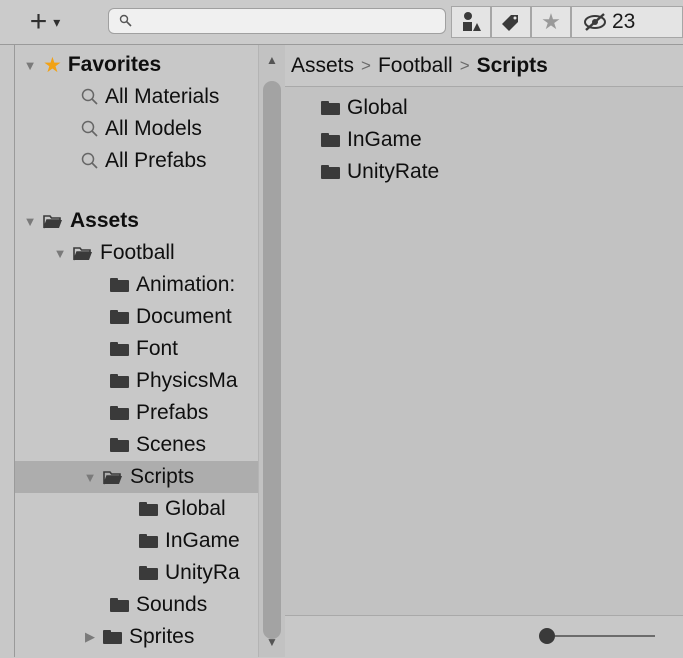  What do you see at coordinates (153, 128) in the screenshot?
I see `favorite-label: All Models` at bounding box center [153, 128].